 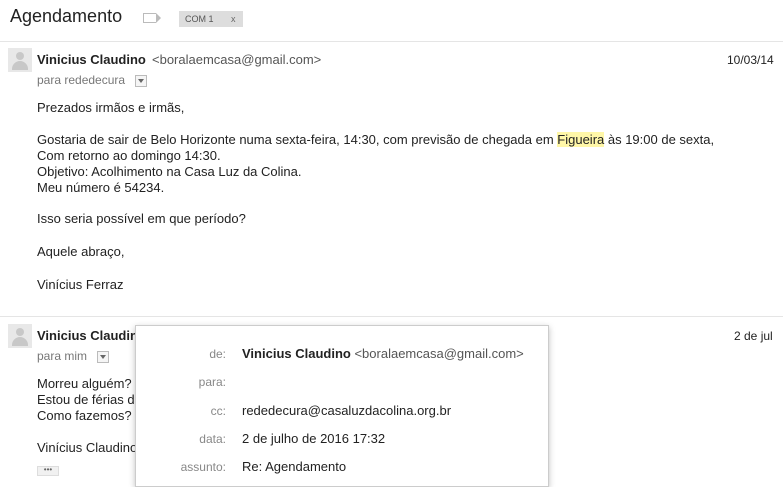 What do you see at coordinates (233, 19) in the screenshot?
I see `label-chip-remove-button: x` at bounding box center [233, 19].